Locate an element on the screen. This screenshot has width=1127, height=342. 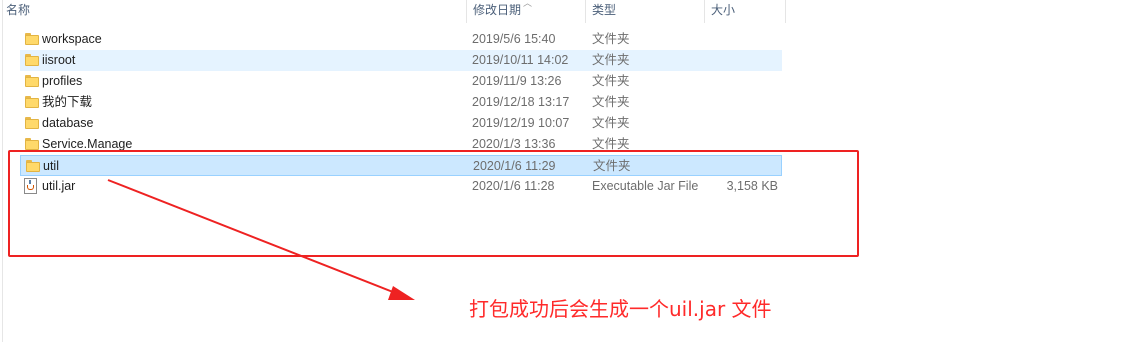
annotation-text: 打包成功后会生成一个uil.jar 文件 is located at coordinates (620, 309).